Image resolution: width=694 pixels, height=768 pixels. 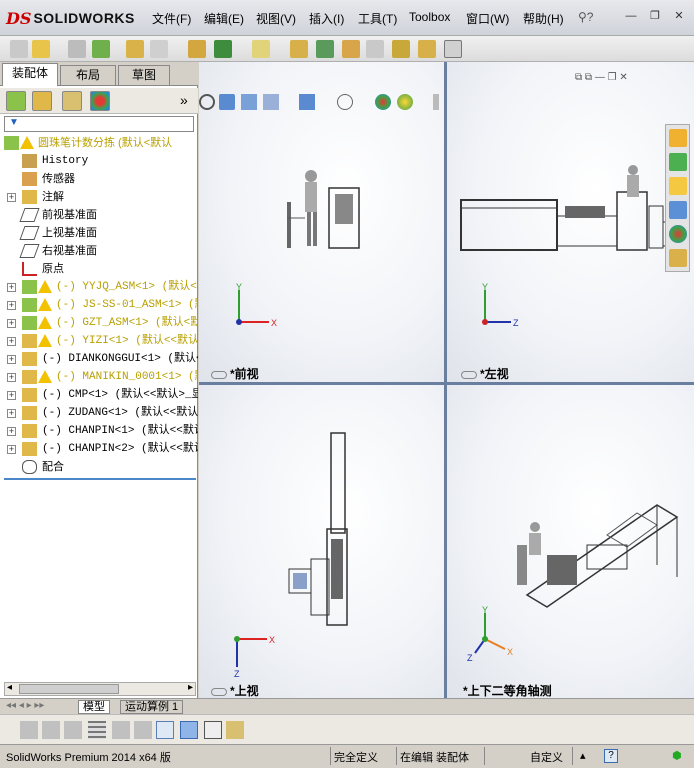 What do you see at coordinates (135, 49) in the screenshot?
I see `mate-icon` at bounding box center [135, 49].